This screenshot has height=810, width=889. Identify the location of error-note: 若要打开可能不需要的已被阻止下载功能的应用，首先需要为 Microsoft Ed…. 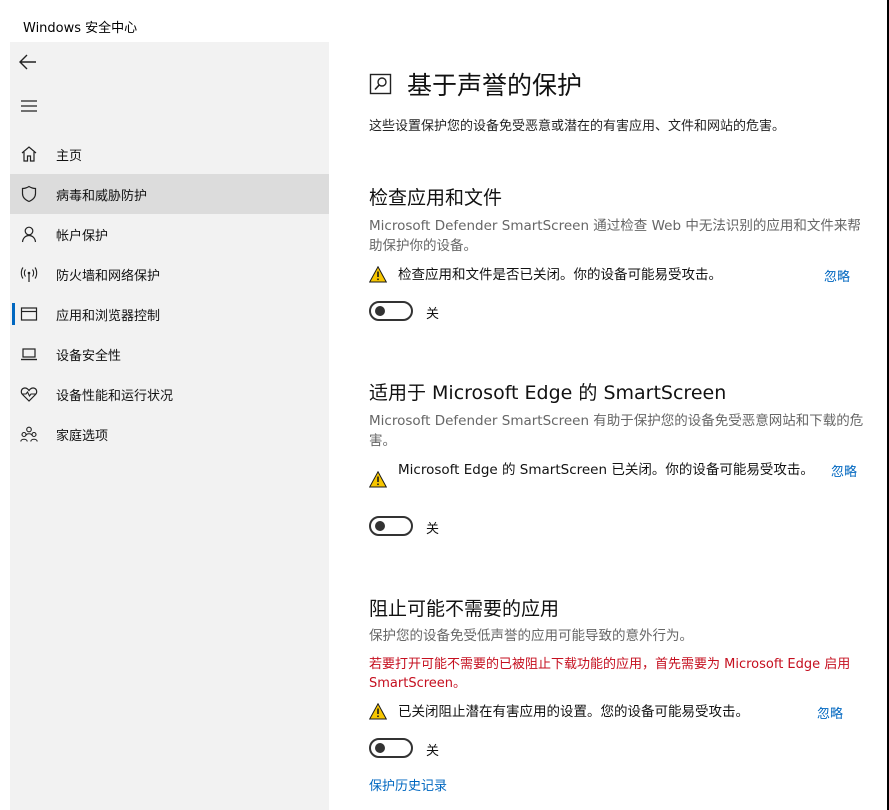
(610, 674).